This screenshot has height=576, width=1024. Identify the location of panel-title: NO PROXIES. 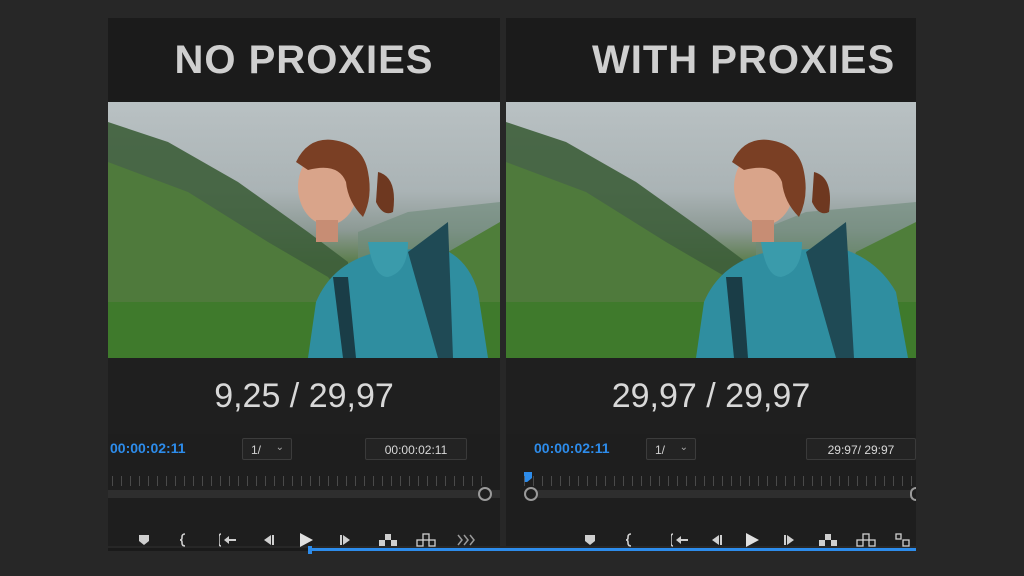
(304, 60).